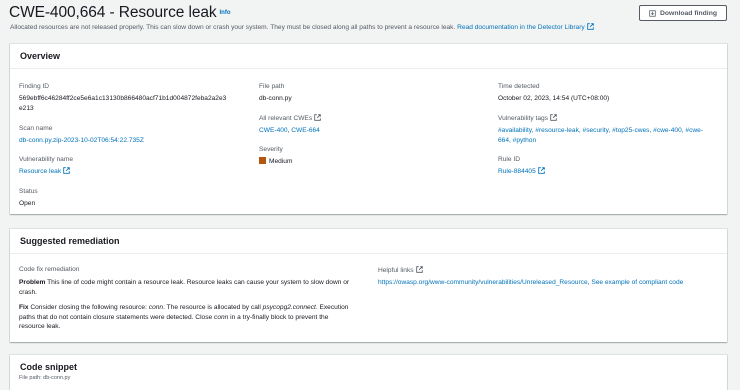  What do you see at coordinates (275, 93) in the screenshot?
I see `file-path-field: File path db-conn.py` at bounding box center [275, 93].